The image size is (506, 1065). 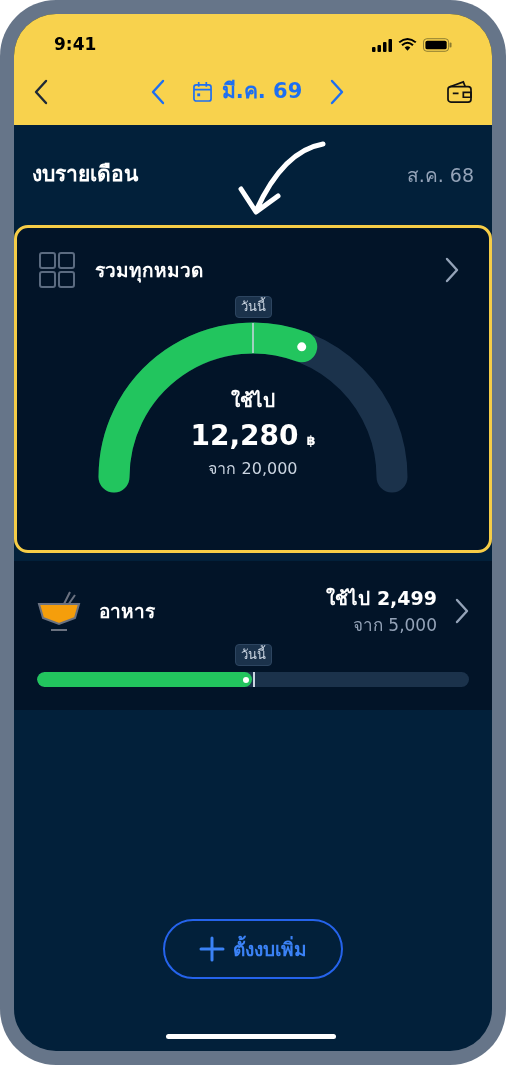 What do you see at coordinates (253, 635) in the screenshot?
I see `category-card: อาหาร ใช้ไป 2,499 จาก 5,000 วันนี้` at bounding box center [253, 635].